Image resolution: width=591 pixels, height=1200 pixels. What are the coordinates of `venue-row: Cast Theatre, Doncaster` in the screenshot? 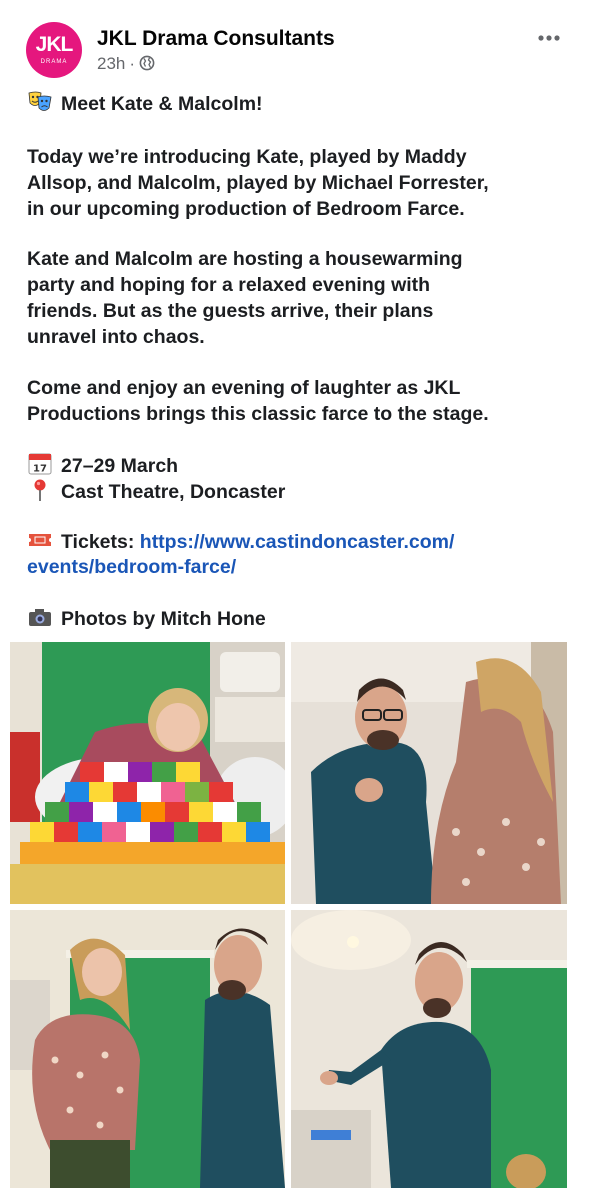 It's located at (156, 491).